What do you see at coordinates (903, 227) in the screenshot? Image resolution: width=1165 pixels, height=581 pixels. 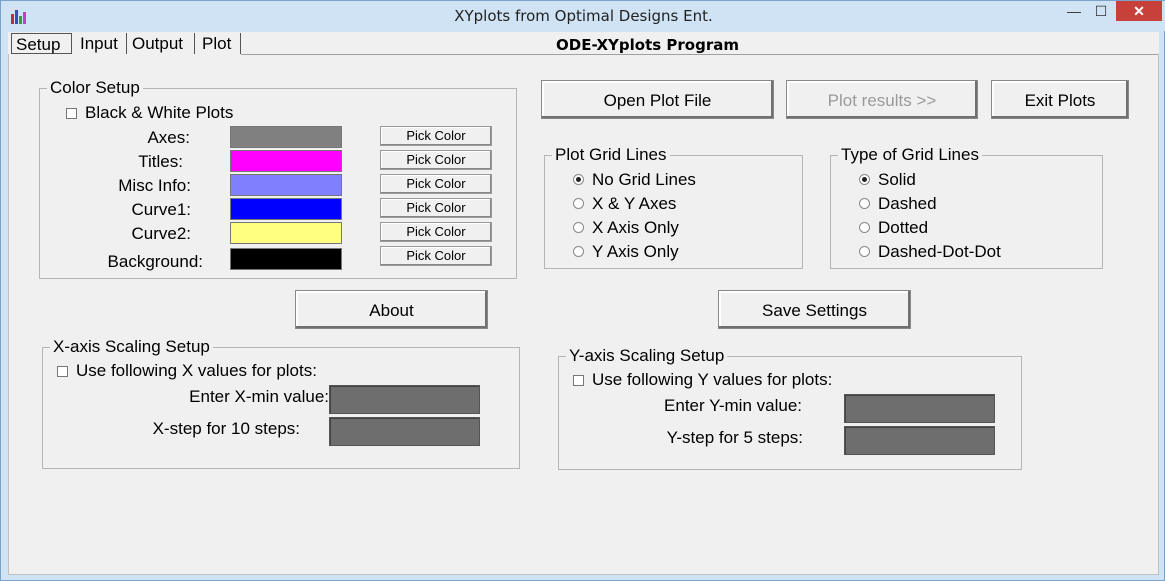 I see `dotted-label: Dotted` at bounding box center [903, 227].